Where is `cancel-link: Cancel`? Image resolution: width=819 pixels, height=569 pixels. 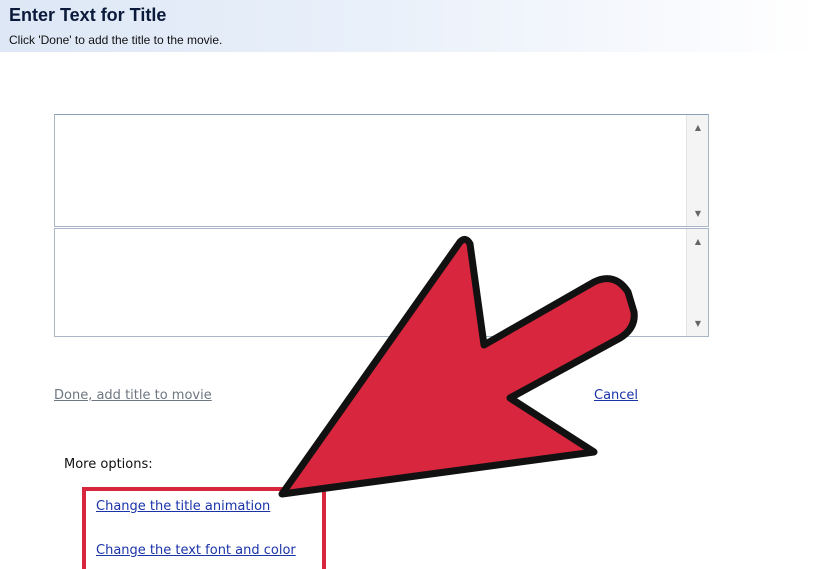 cancel-link: Cancel is located at coordinates (616, 395).